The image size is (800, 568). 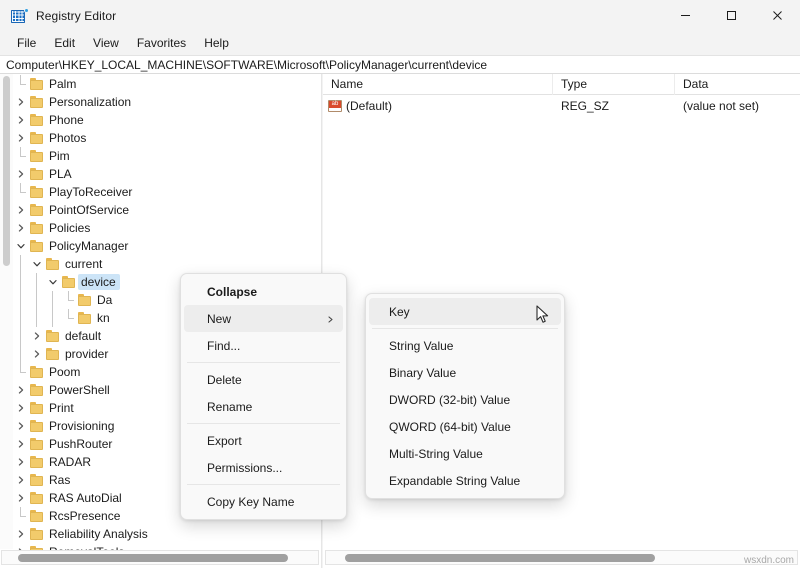 I want to click on tree-item-label: PowerShell, so click(x=79, y=390).